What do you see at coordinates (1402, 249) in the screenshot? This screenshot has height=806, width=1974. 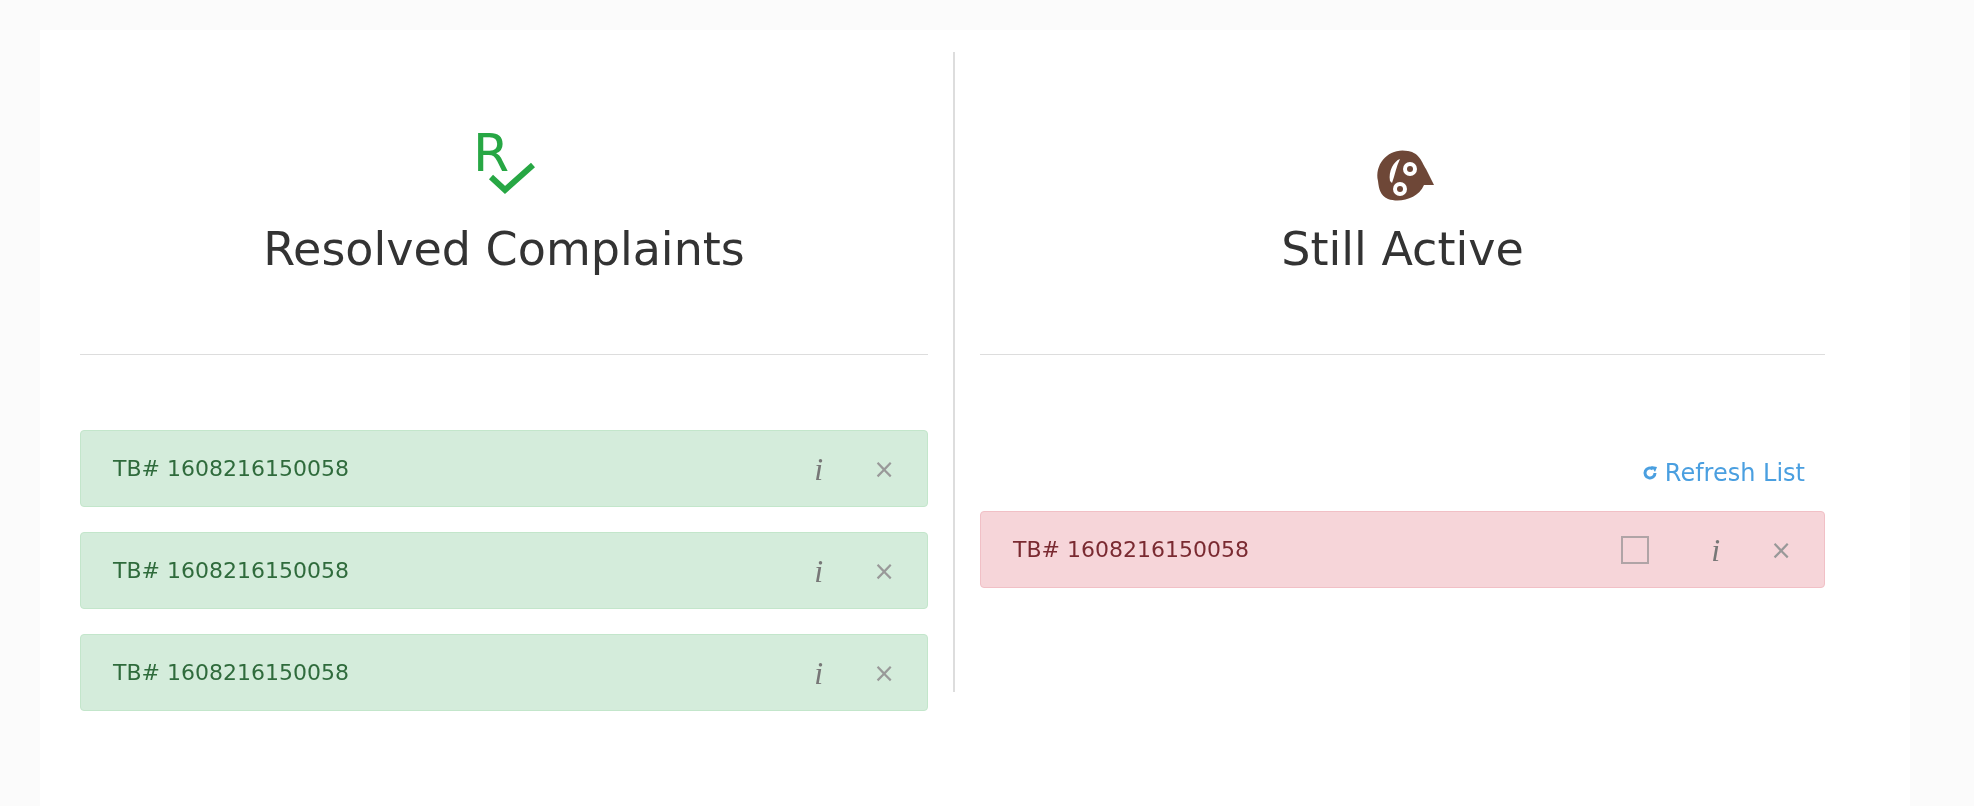 I see `section-title: Still Active` at bounding box center [1402, 249].